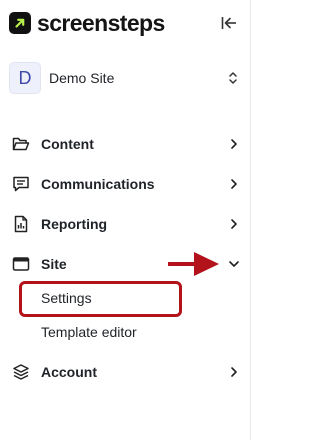 The width and height of the screenshot is (320, 440). Describe the element at coordinates (193, 264) in the screenshot. I see `red-arrow-annotation` at that location.